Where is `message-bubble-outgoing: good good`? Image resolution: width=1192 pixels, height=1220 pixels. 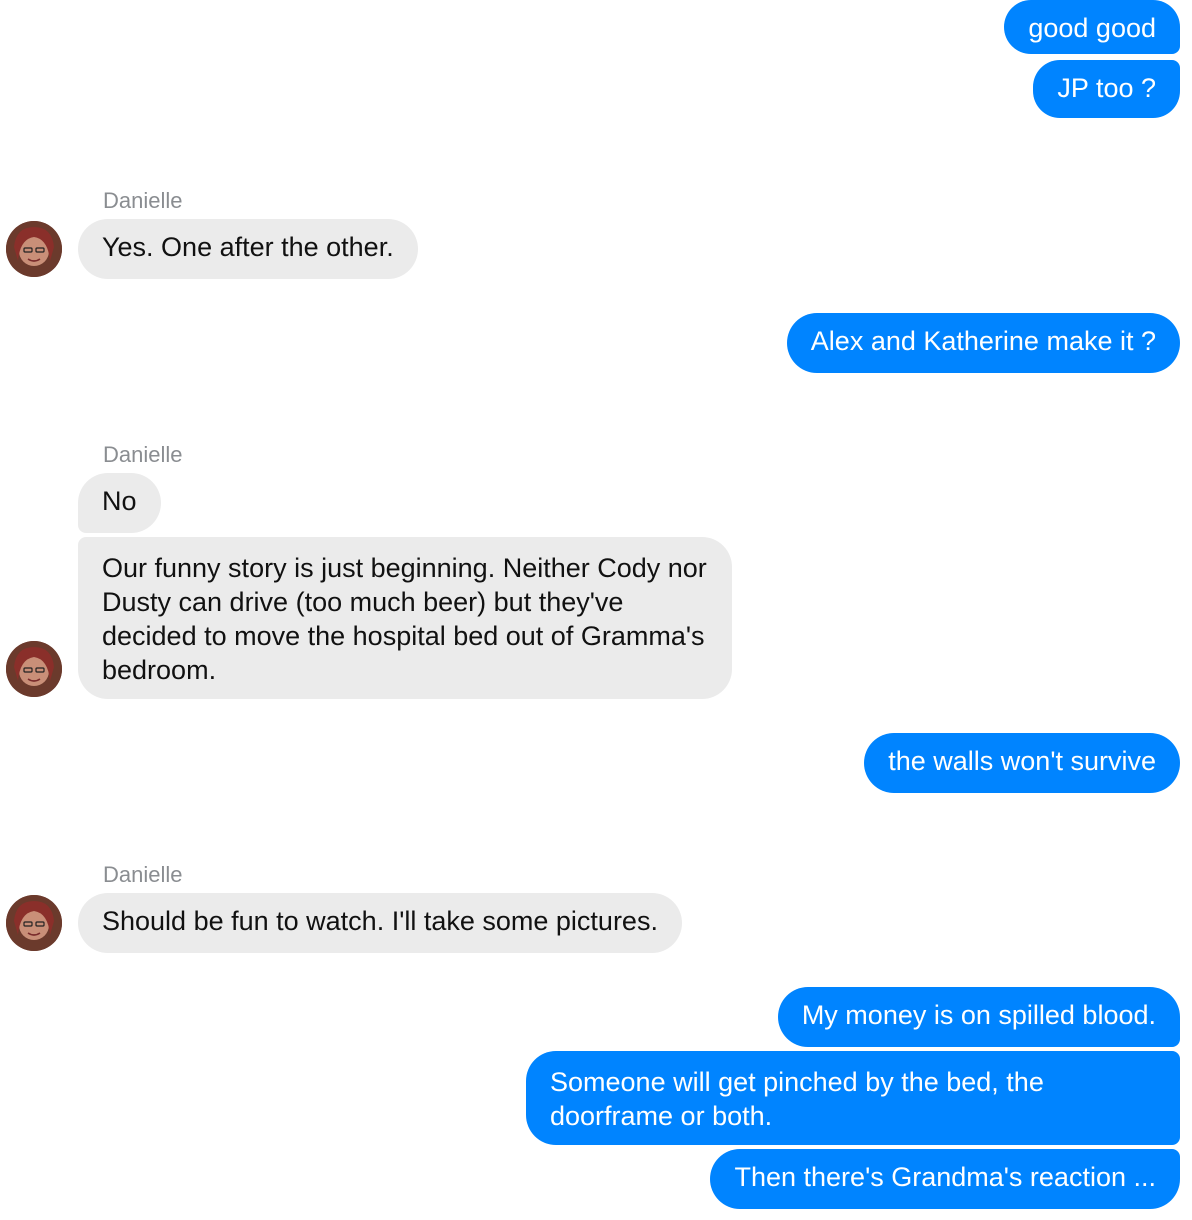 message-bubble-outgoing: good good is located at coordinates (1092, 27).